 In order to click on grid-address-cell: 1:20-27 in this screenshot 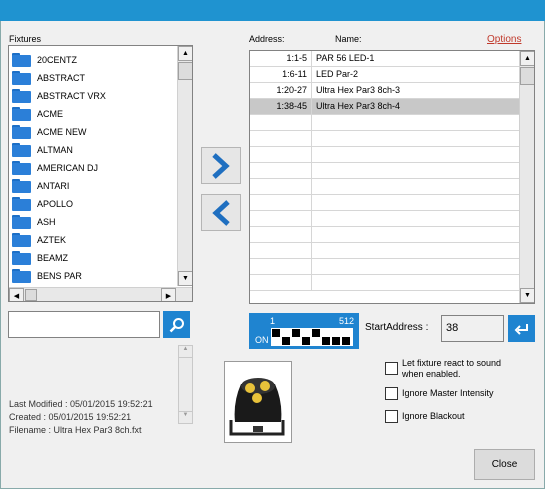, I will do `click(281, 91)`.